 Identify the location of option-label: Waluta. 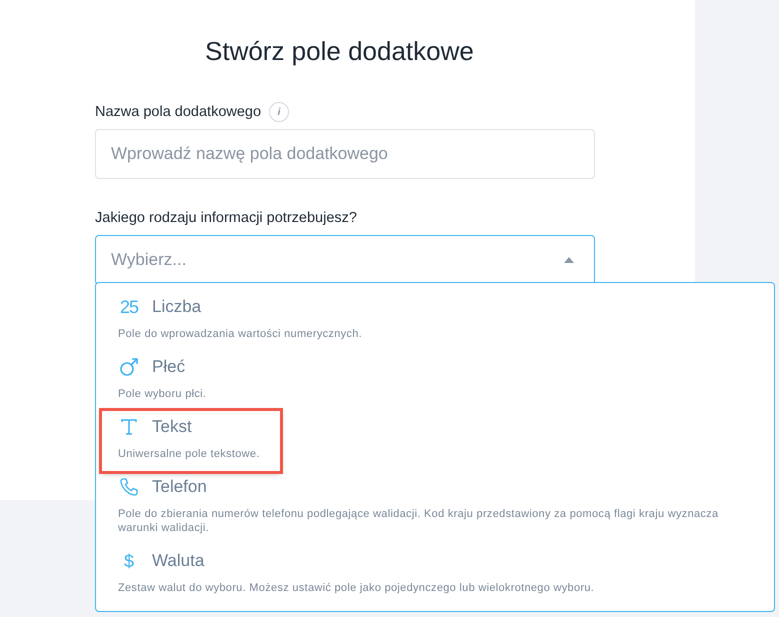
(178, 561).